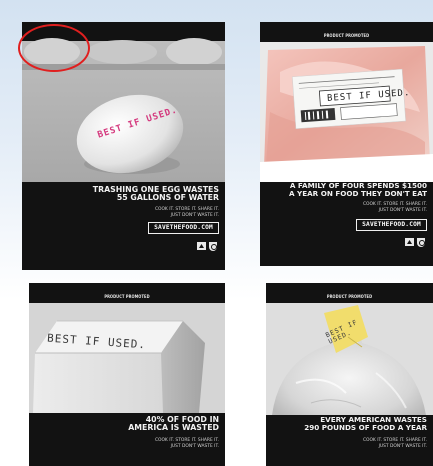  I want to click on meat-photo, so click(346, 112).